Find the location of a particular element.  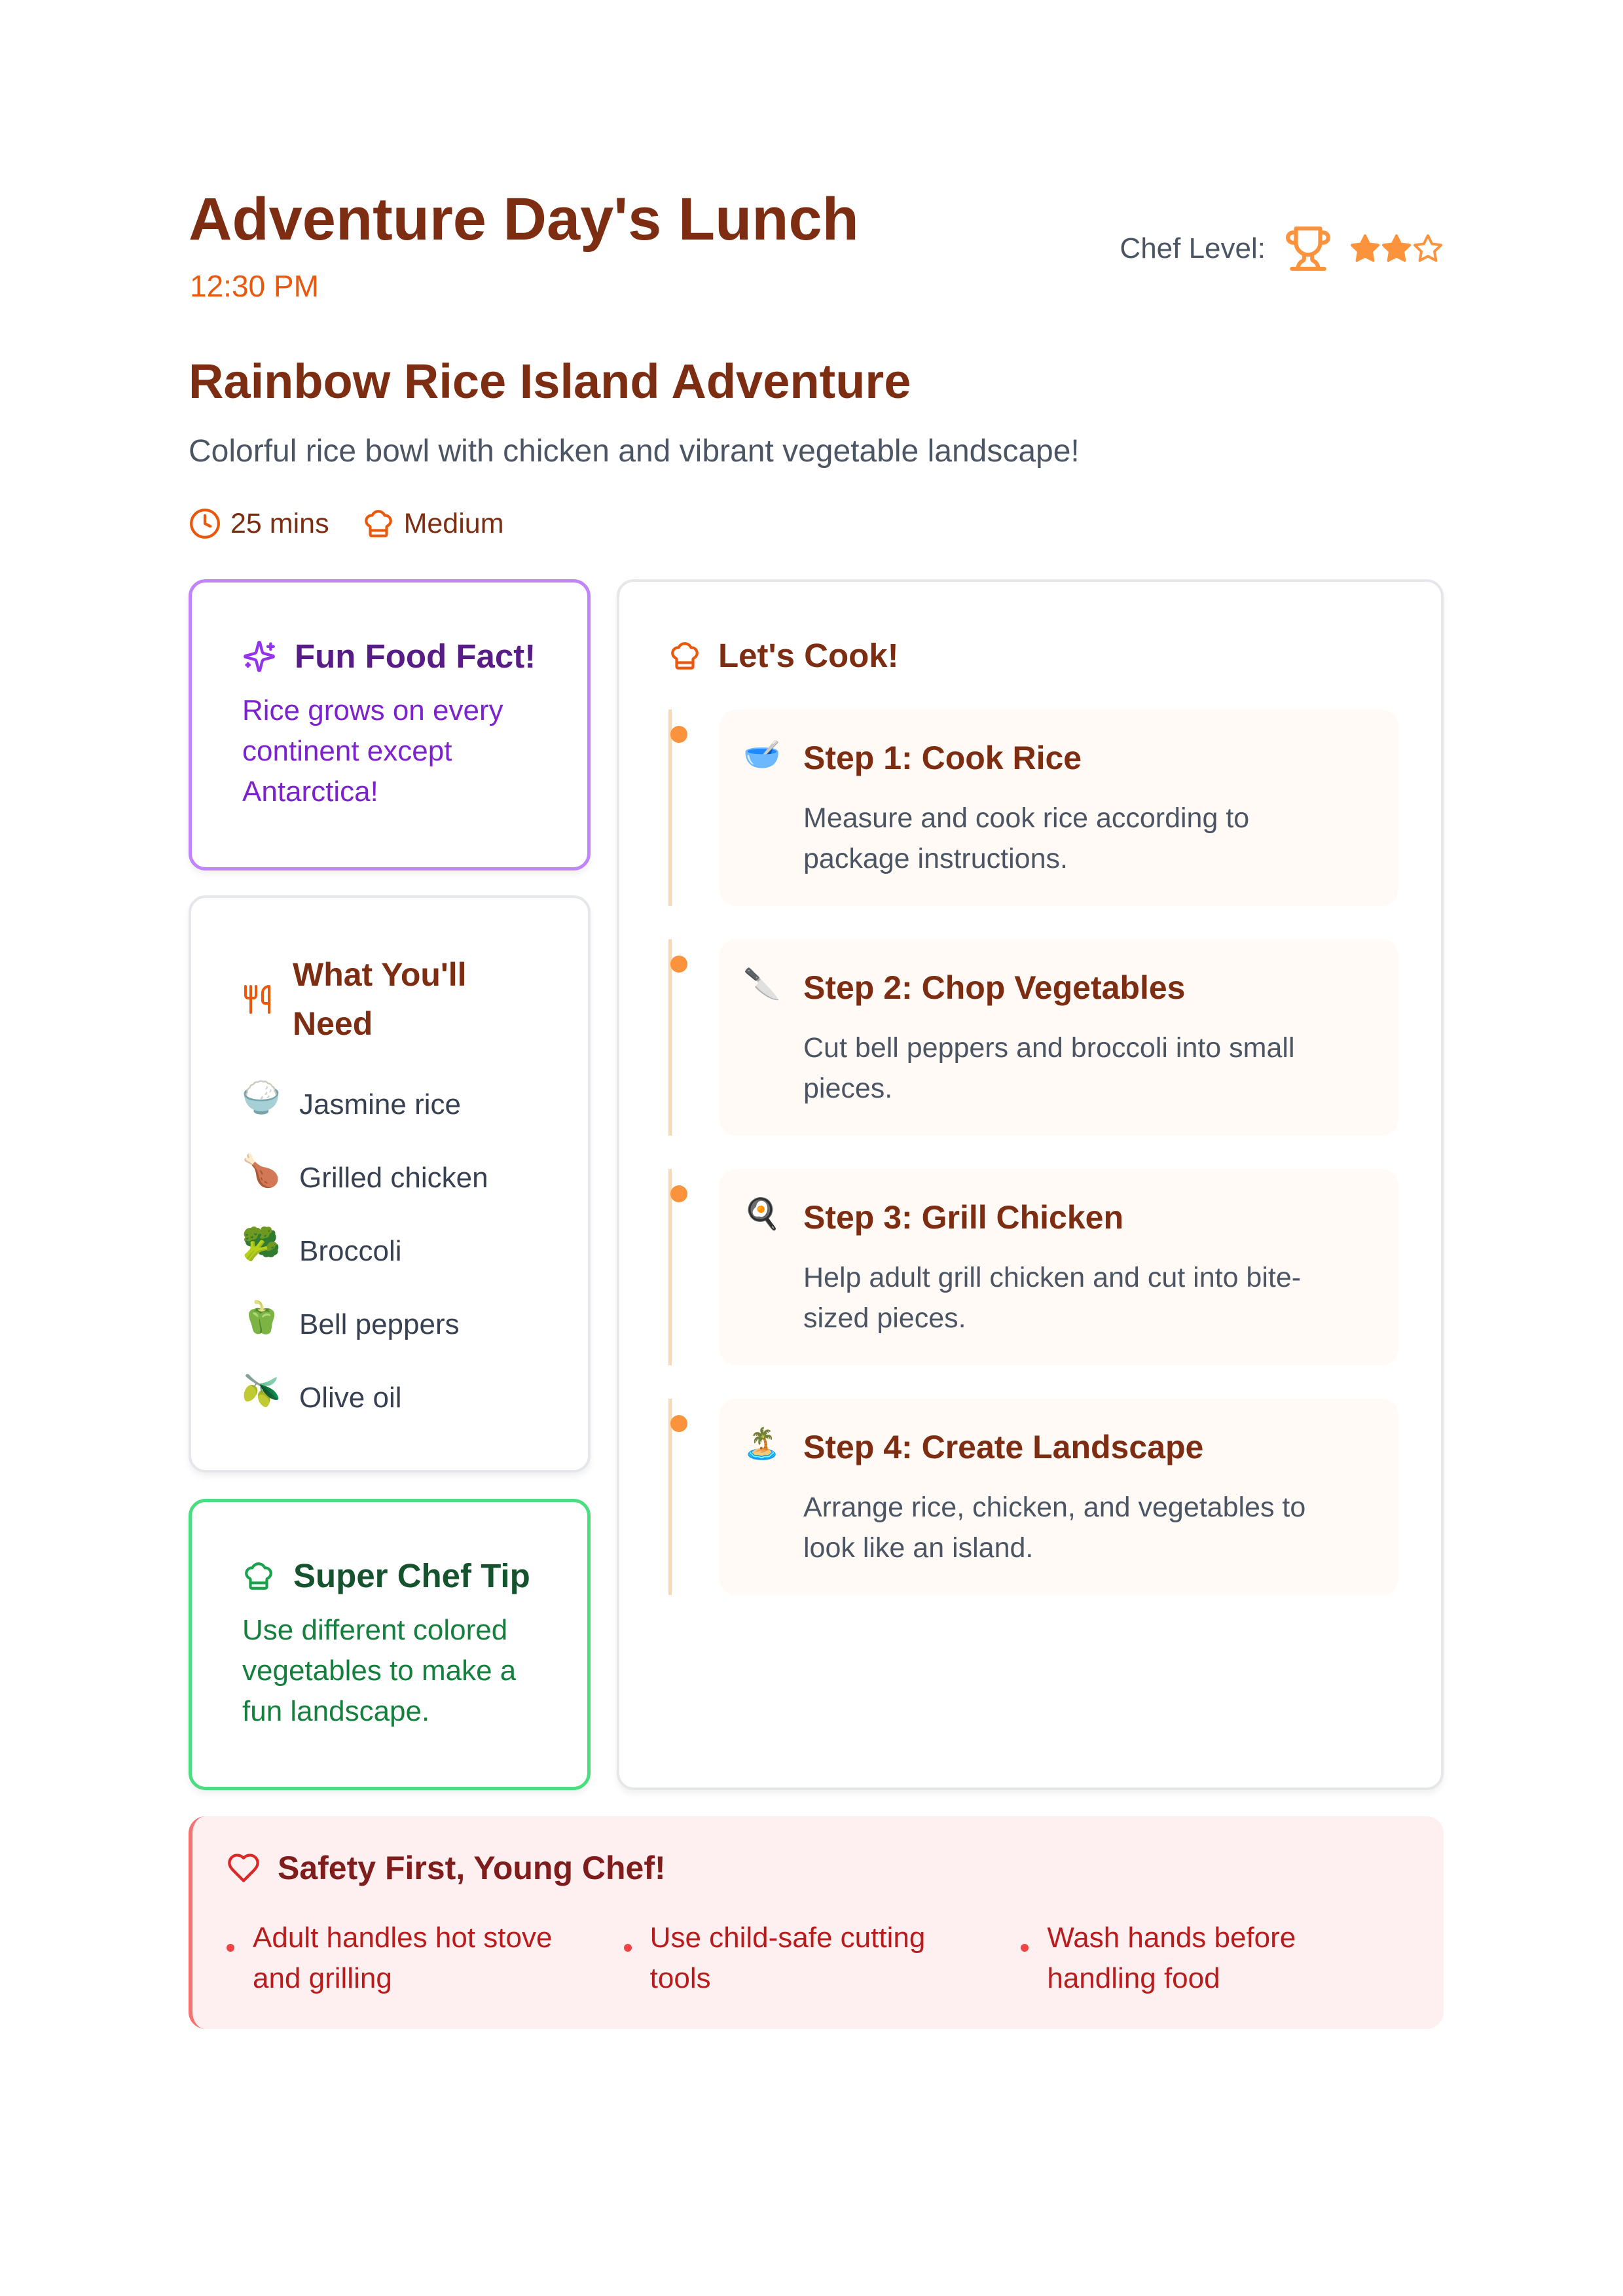

knife-icon: 🔪 is located at coordinates (762, 984).